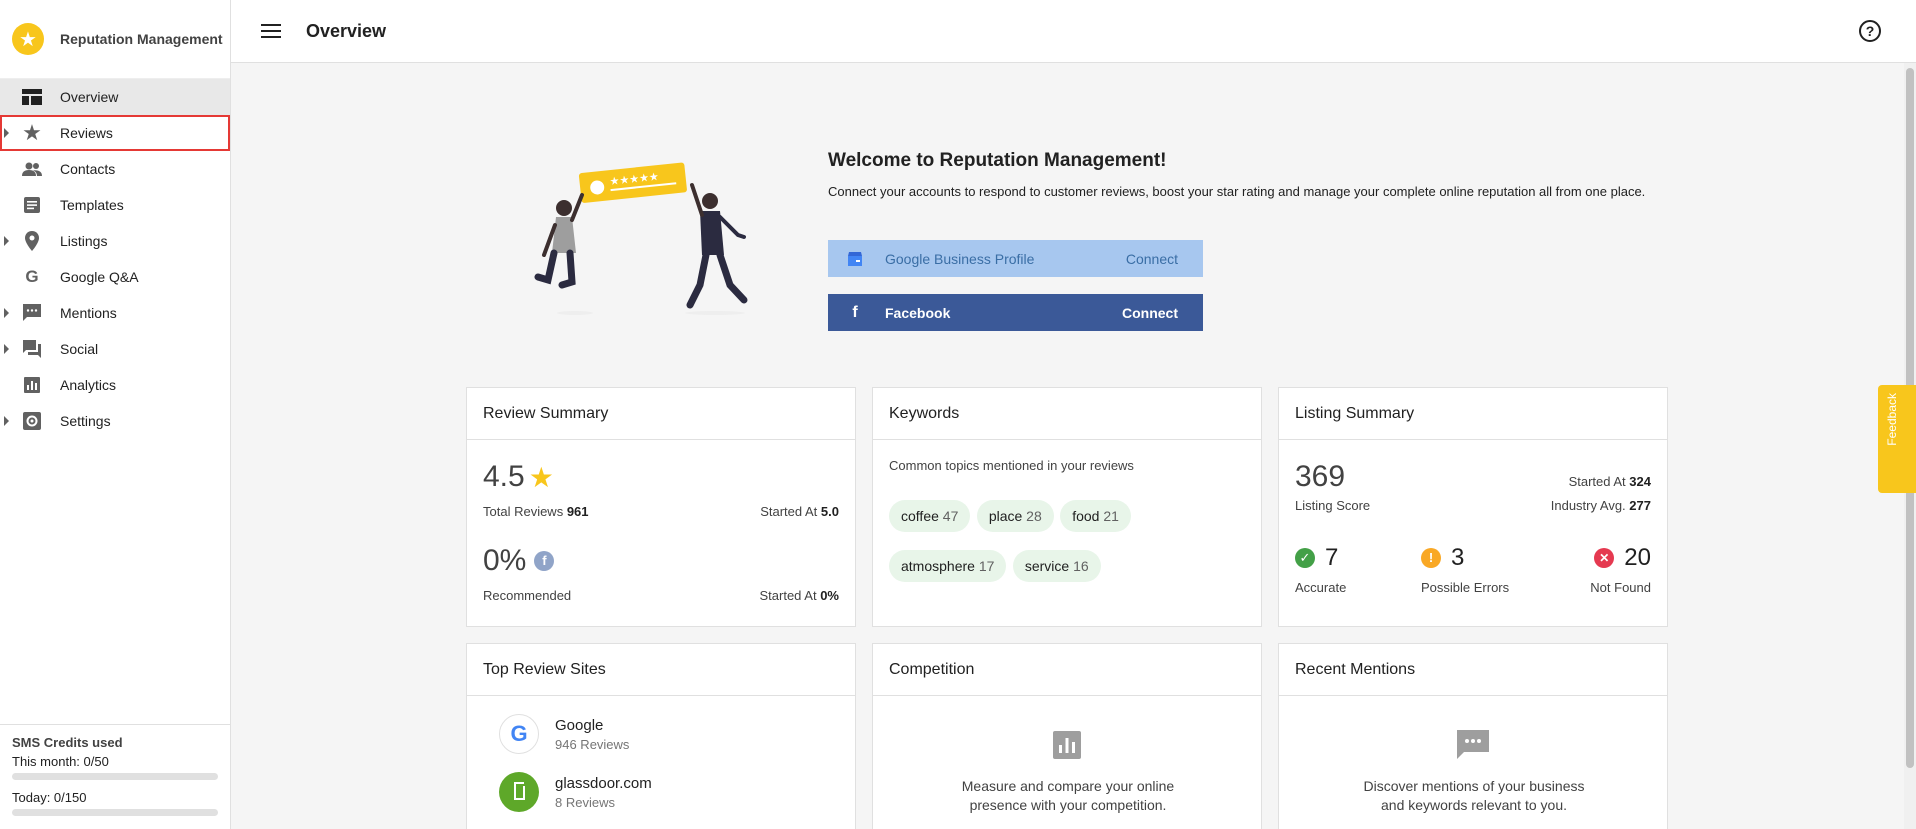 This screenshot has width=1916, height=829. I want to click on gbp-label: Google Business Profile, so click(960, 258).